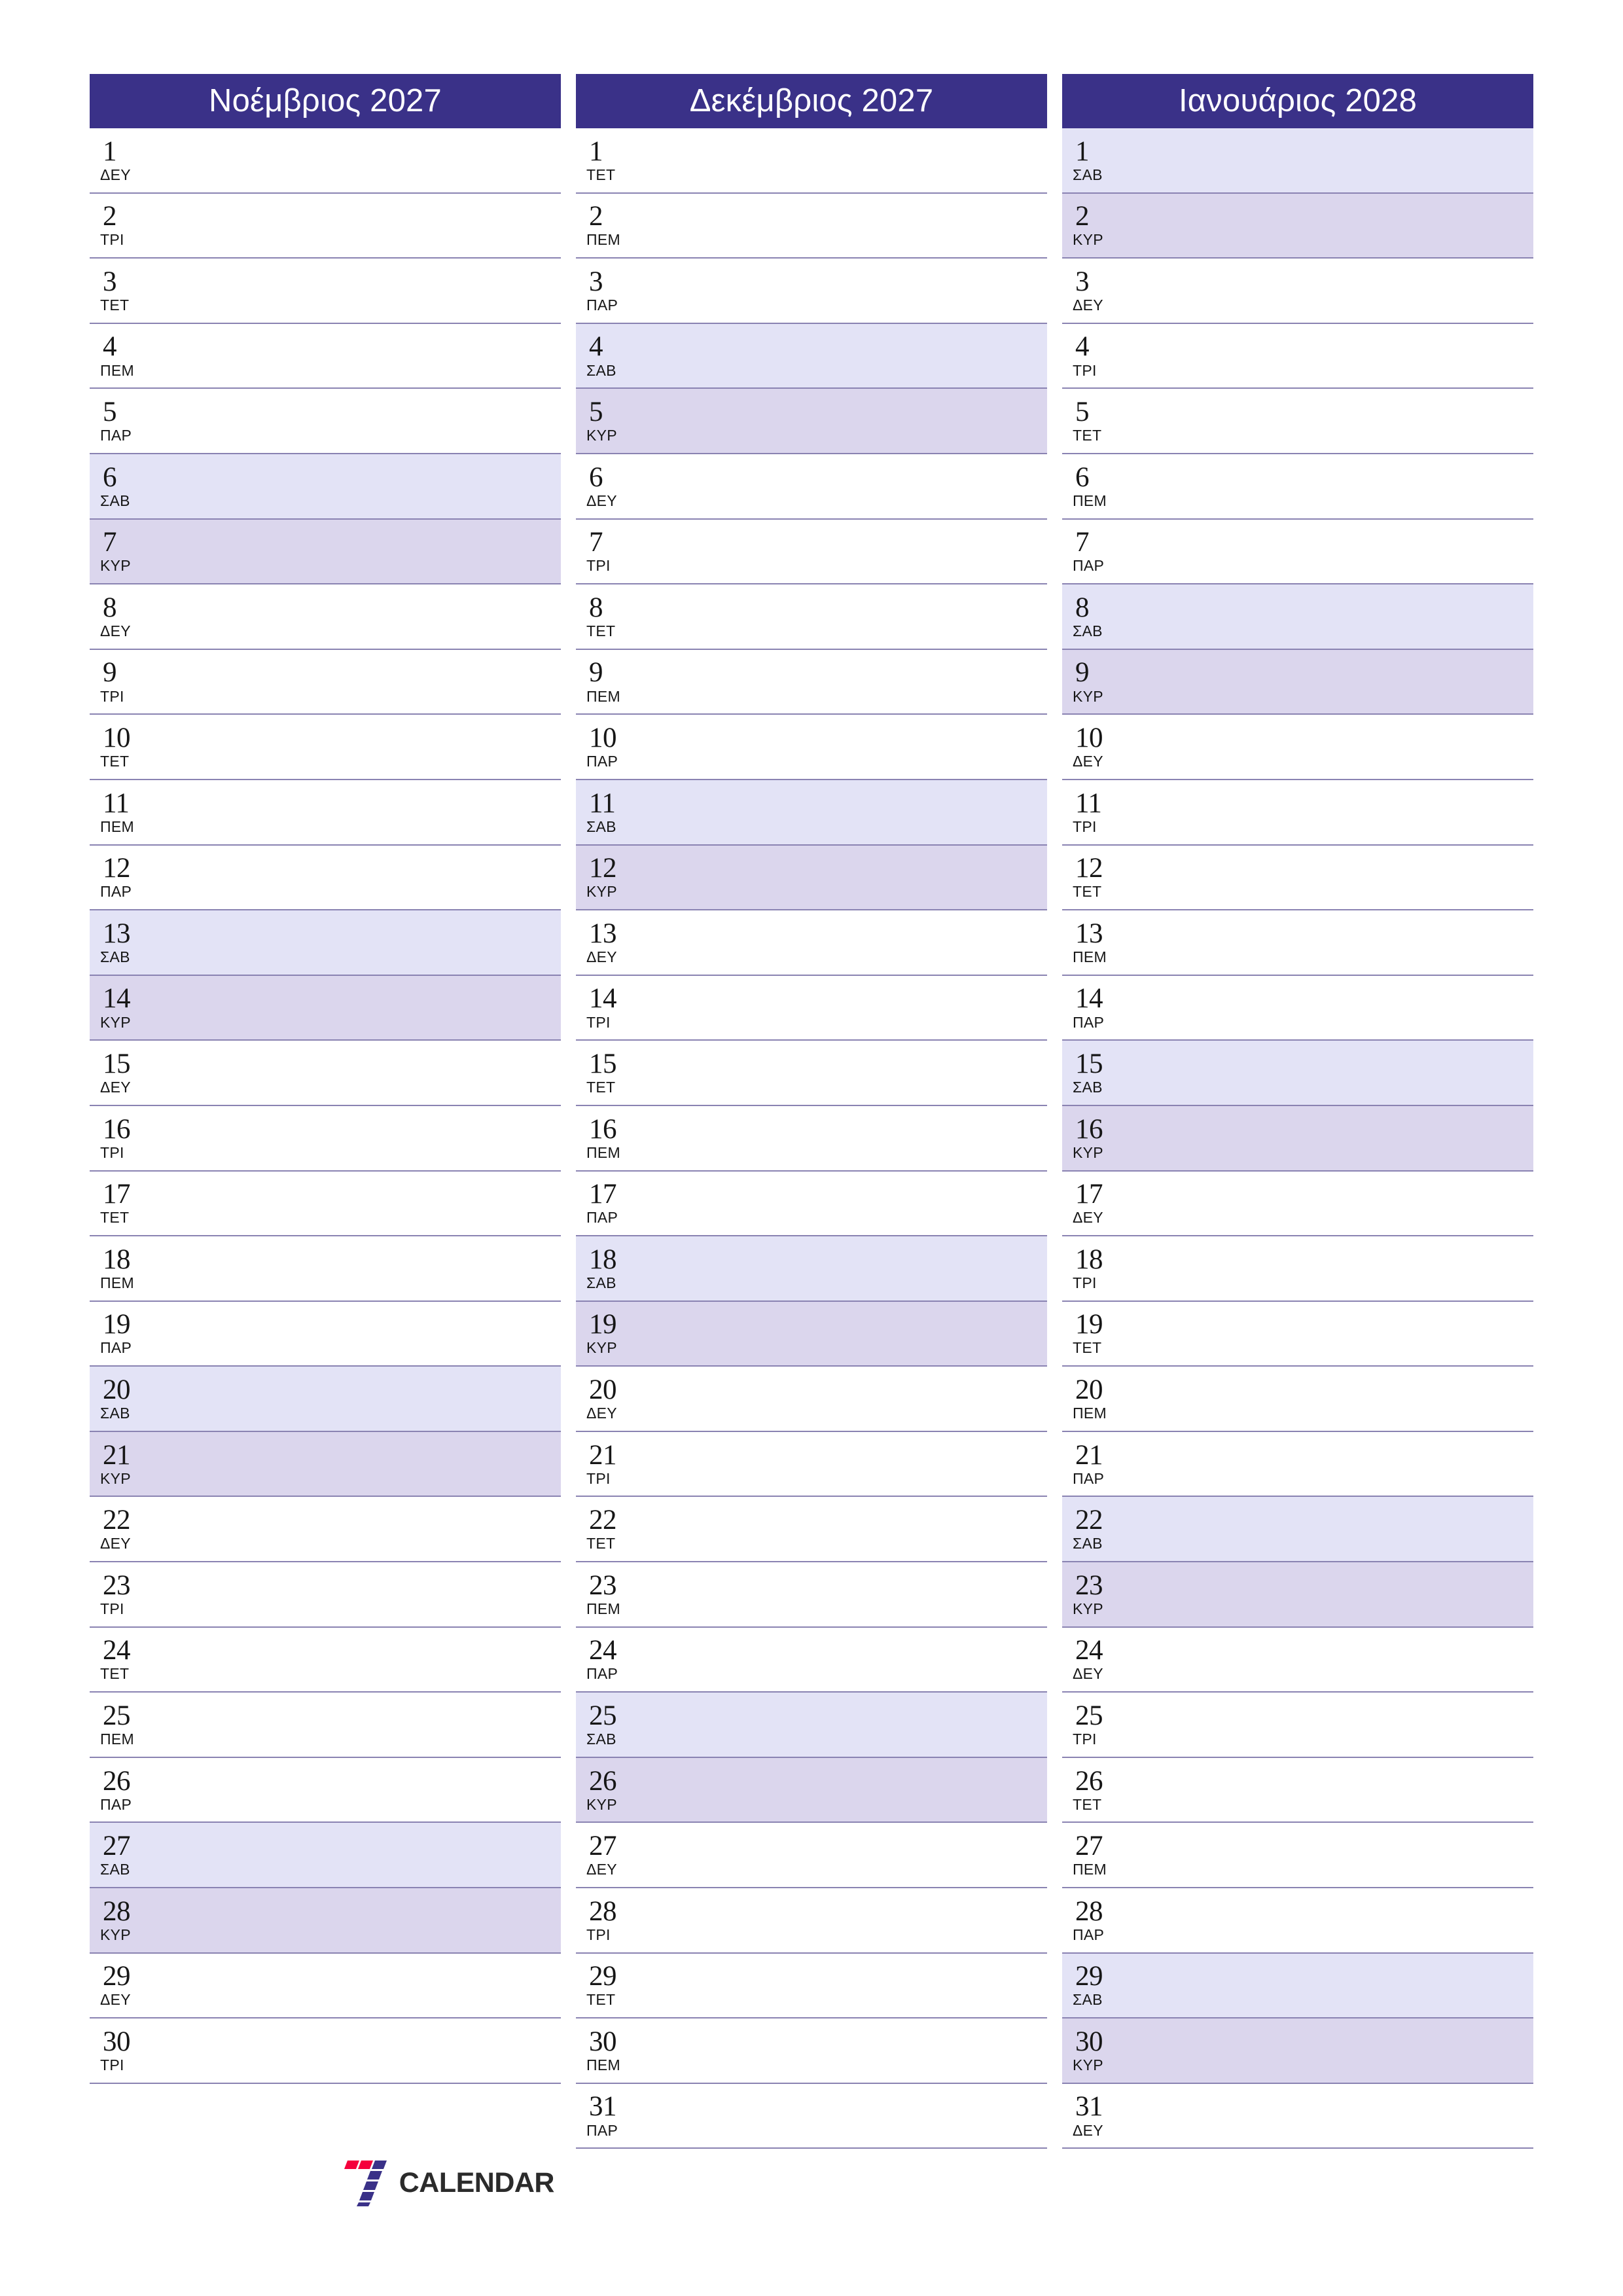  What do you see at coordinates (601, 630) in the screenshot?
I see `day-weekday-abbr: ΤΕΤ` at bounding box center [601, 630].